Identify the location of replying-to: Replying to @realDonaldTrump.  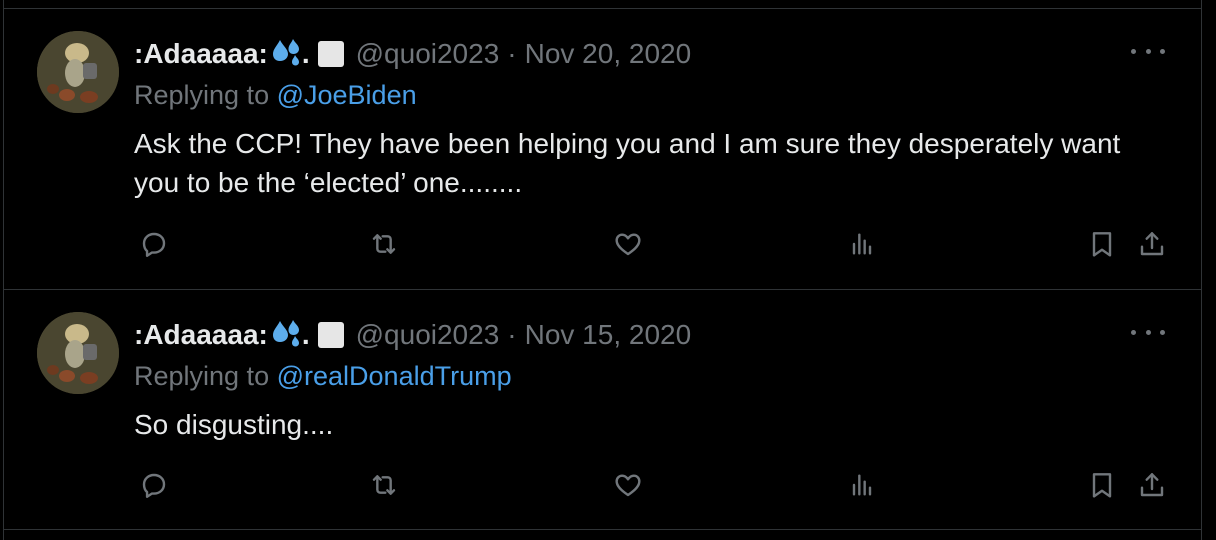
(323, 376).